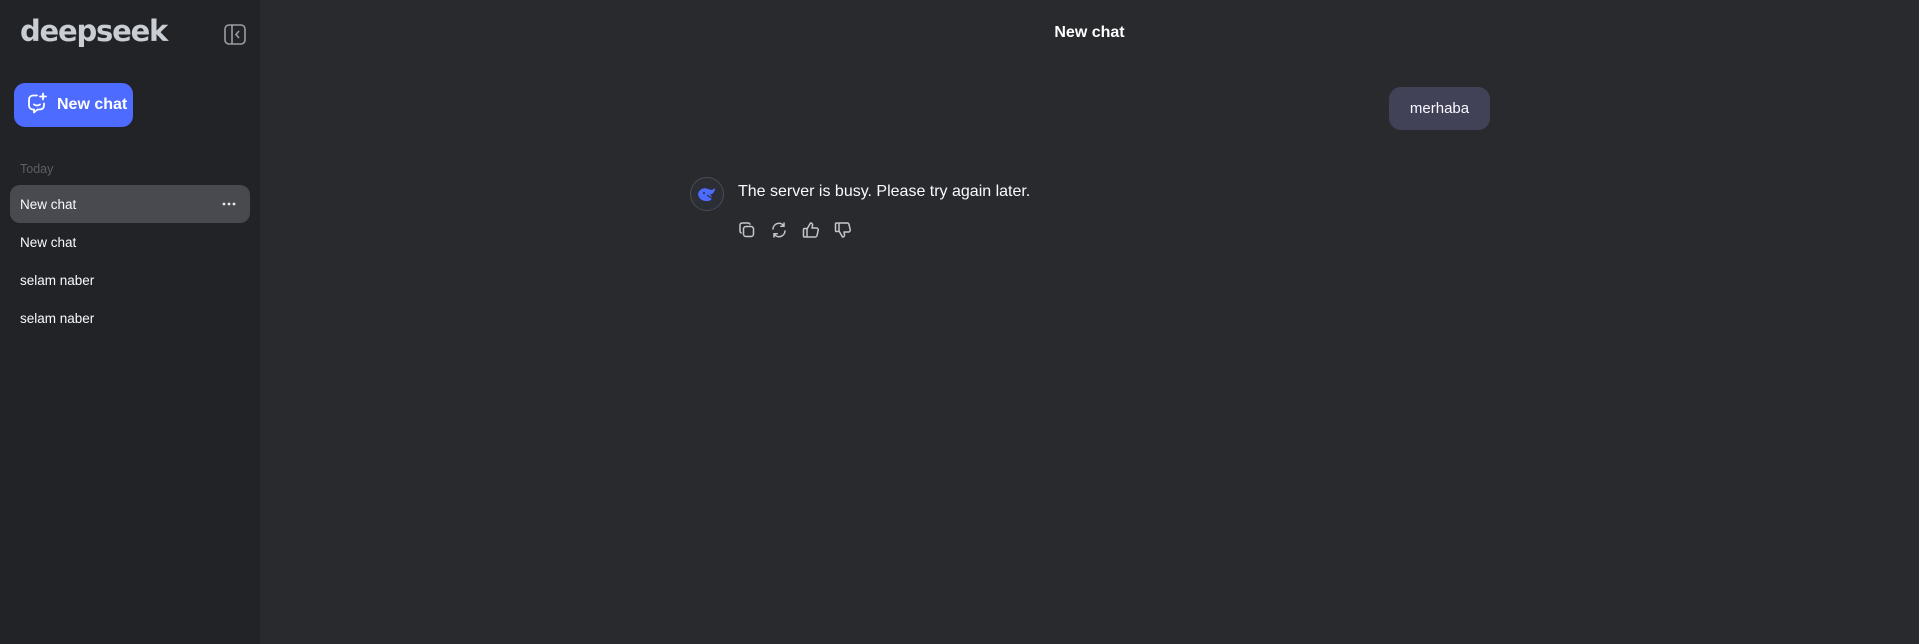 This screenshot has height=644, width=1919. I want to click on section-label-today: Today, so click(37, 169).